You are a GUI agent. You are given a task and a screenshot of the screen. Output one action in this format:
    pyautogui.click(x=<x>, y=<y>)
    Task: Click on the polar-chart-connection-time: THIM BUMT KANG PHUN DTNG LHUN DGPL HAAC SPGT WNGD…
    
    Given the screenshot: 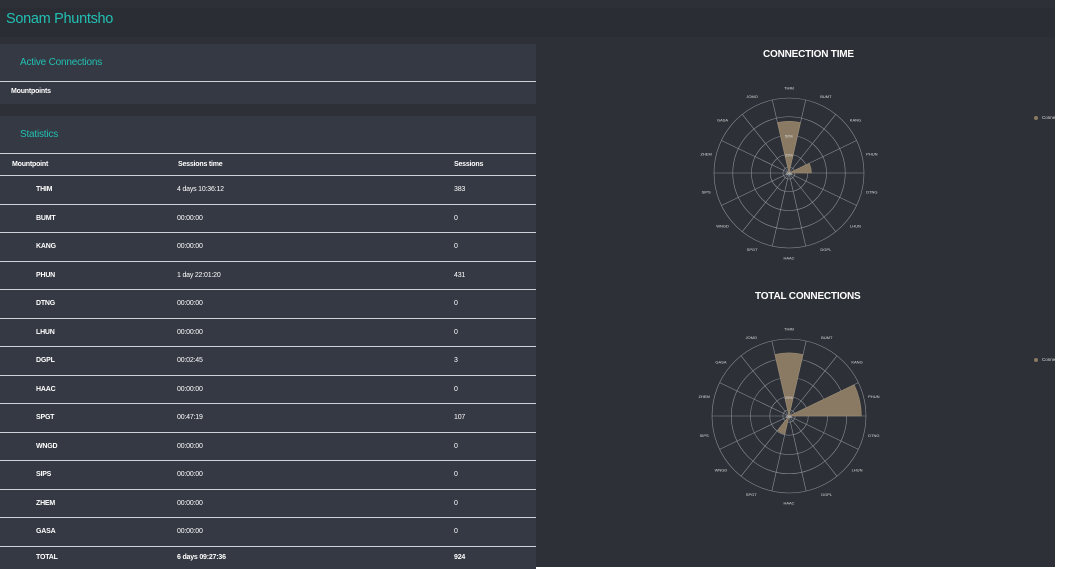 What is the action you would take?
    pyautogui.click(x=788, y=173)
    